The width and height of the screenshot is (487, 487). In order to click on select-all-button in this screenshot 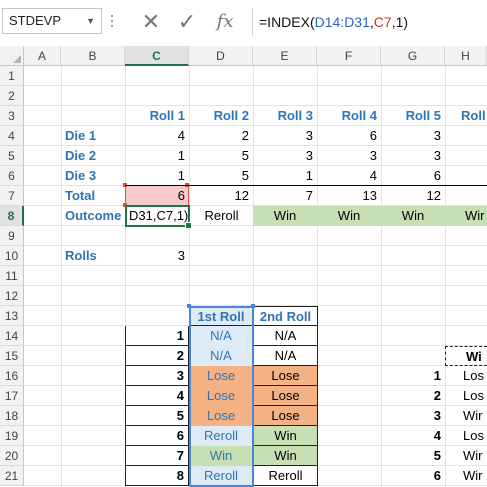, I will do `click(12, 56)`.